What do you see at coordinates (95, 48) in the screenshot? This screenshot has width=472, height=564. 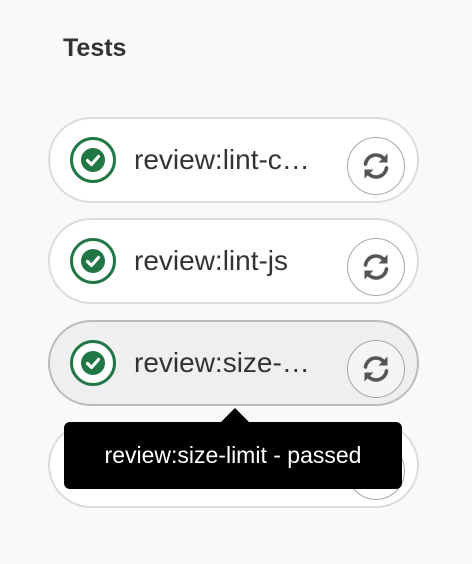 I see `panel-title: Tests` at bounding box center [95, 48].